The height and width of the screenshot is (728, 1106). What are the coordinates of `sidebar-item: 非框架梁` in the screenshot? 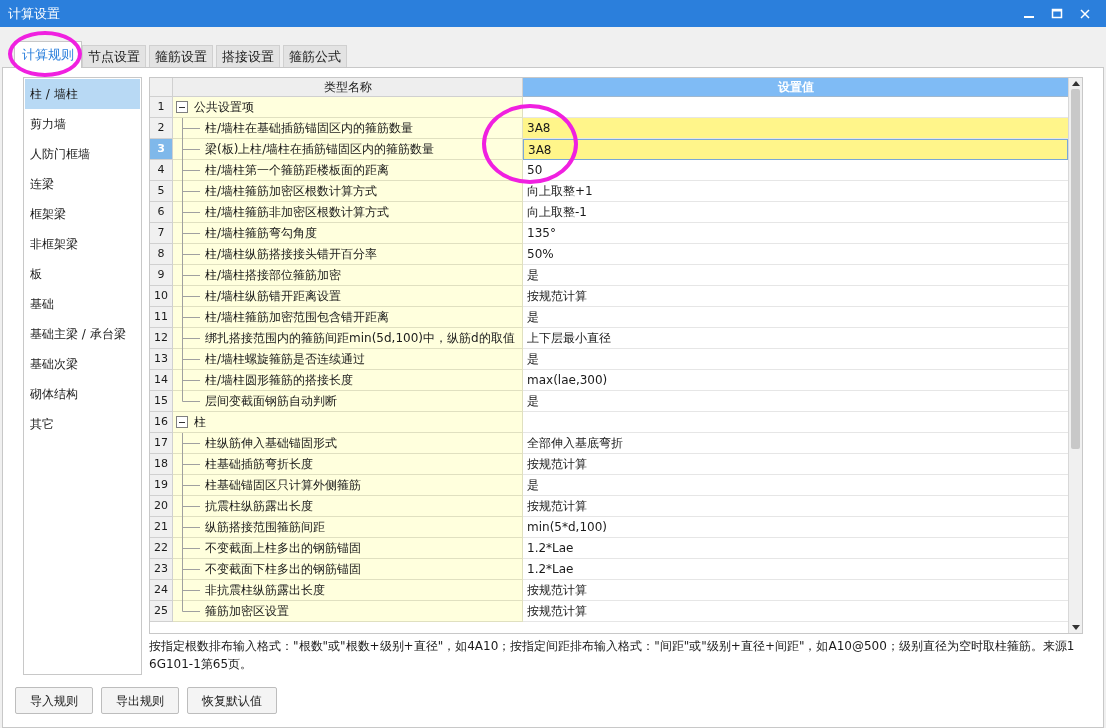 It's located at (82, 244).